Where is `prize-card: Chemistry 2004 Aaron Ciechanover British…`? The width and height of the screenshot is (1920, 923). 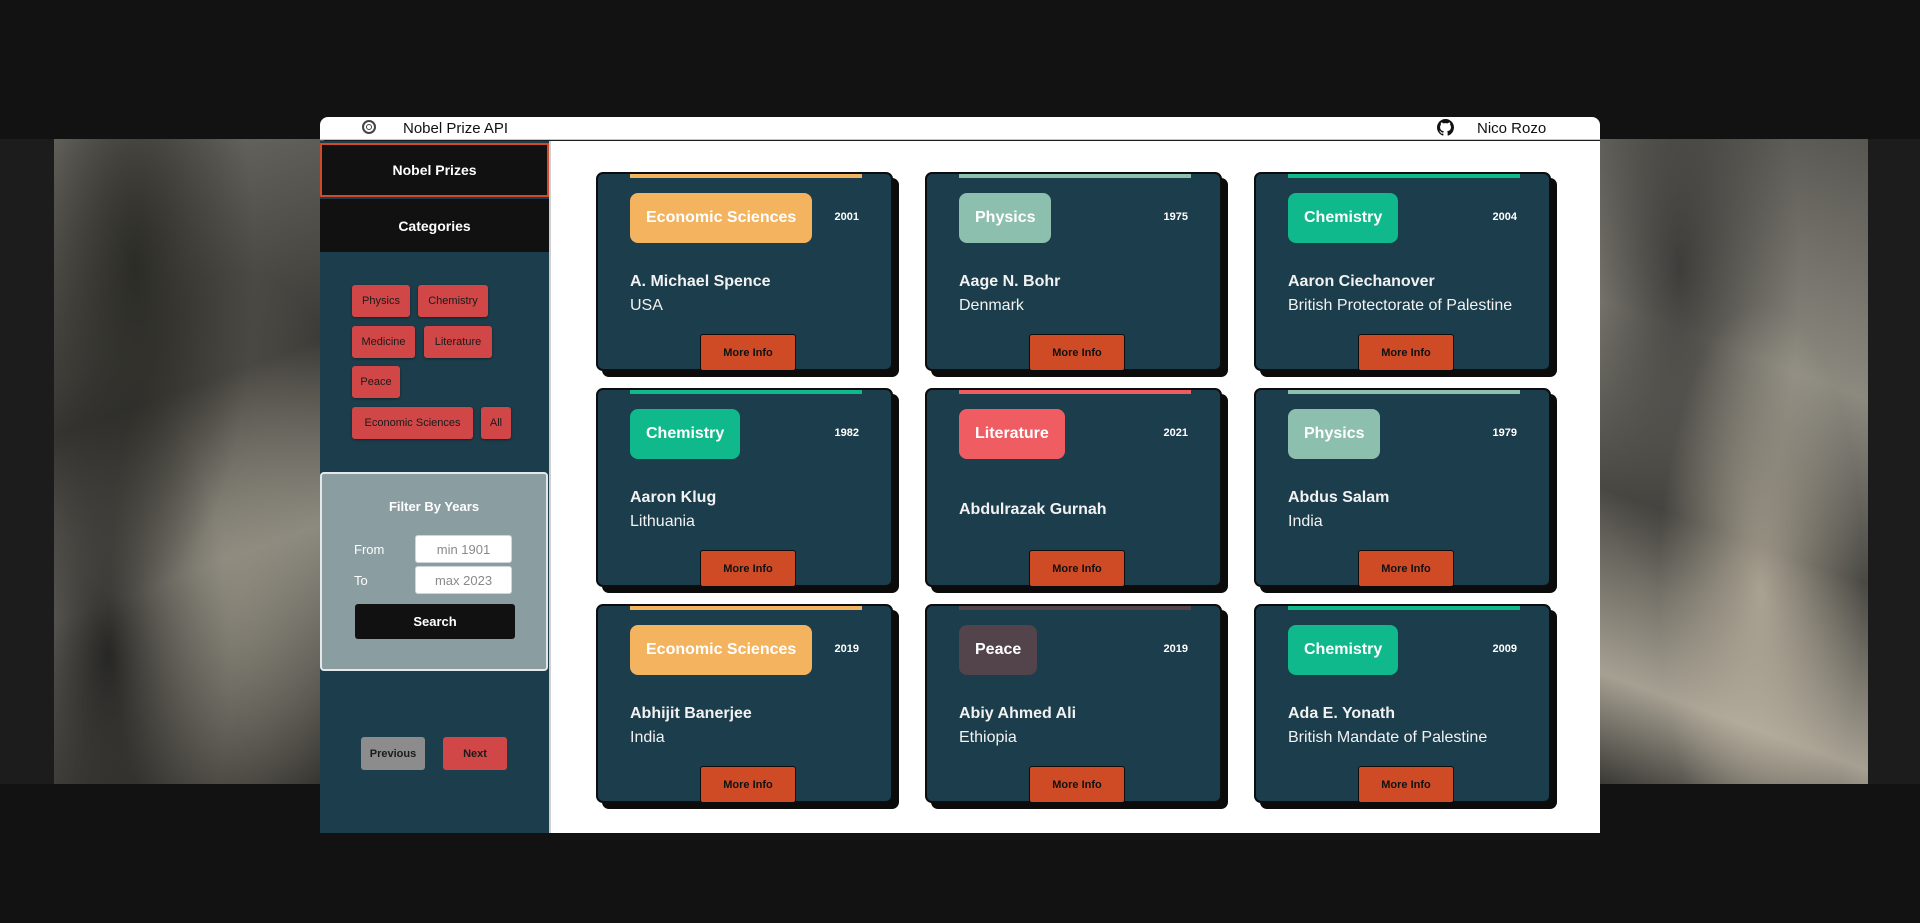 prize-card: Chemistry 2004 Aaron Ciechanover British… is located at coordinates (1402, 271).